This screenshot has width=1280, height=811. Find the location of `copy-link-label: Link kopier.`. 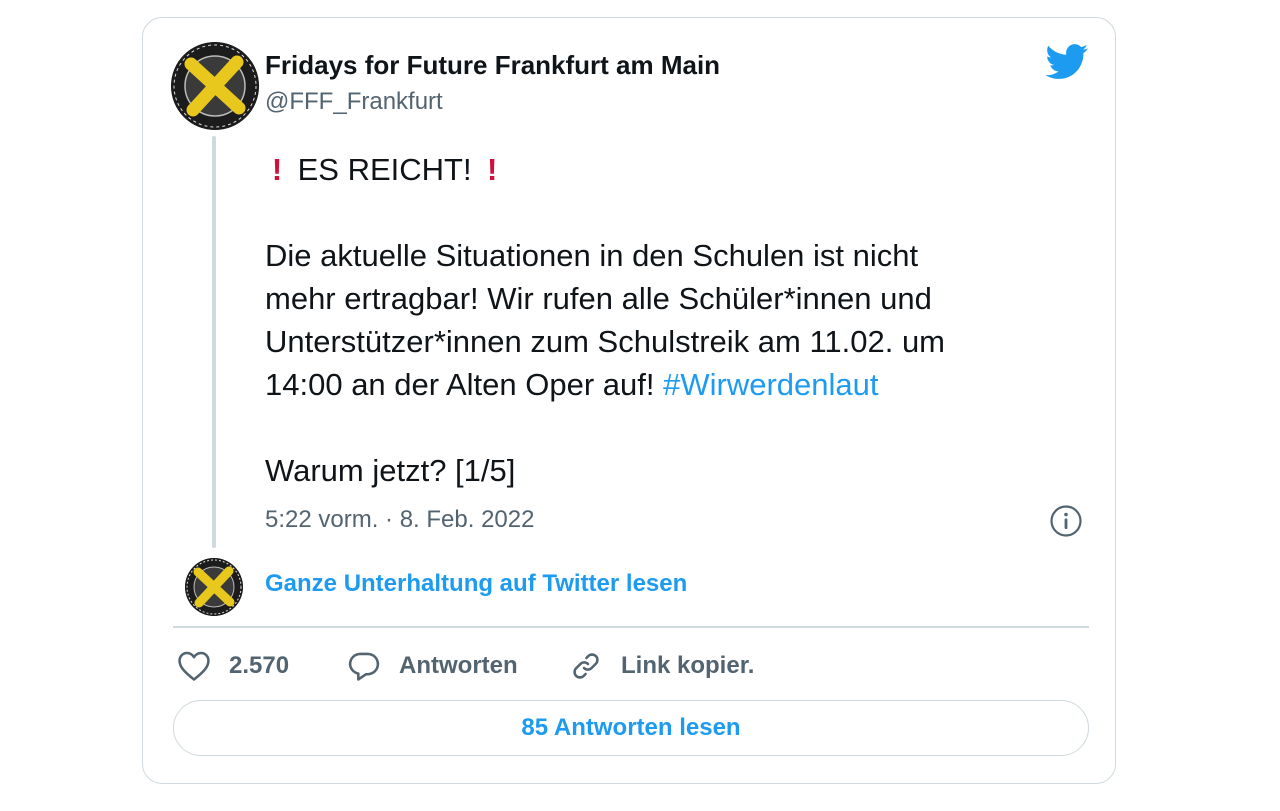

copy-link-label: Link kopier. is located at coordinates (688, 665).